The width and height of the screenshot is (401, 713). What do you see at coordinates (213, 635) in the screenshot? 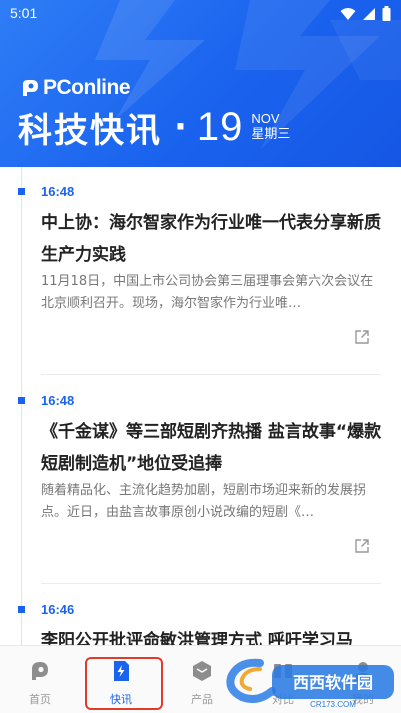
I see `news-headline: 李阳公开批评命敏洪管理方式 呼吁学习马` at bounding box center [213, 635].